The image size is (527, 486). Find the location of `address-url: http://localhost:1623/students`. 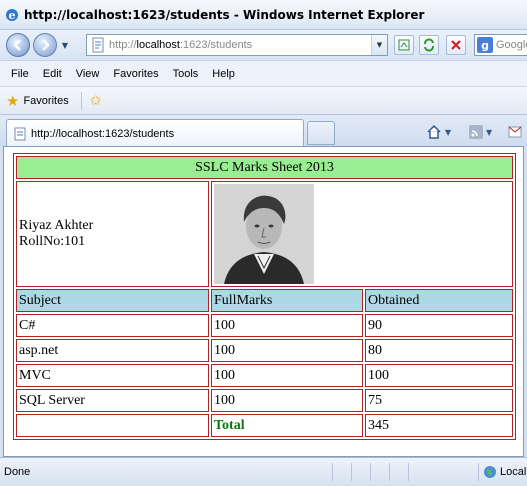

address-url: http://localhost:1623/students is located at coordinates (180, 45).